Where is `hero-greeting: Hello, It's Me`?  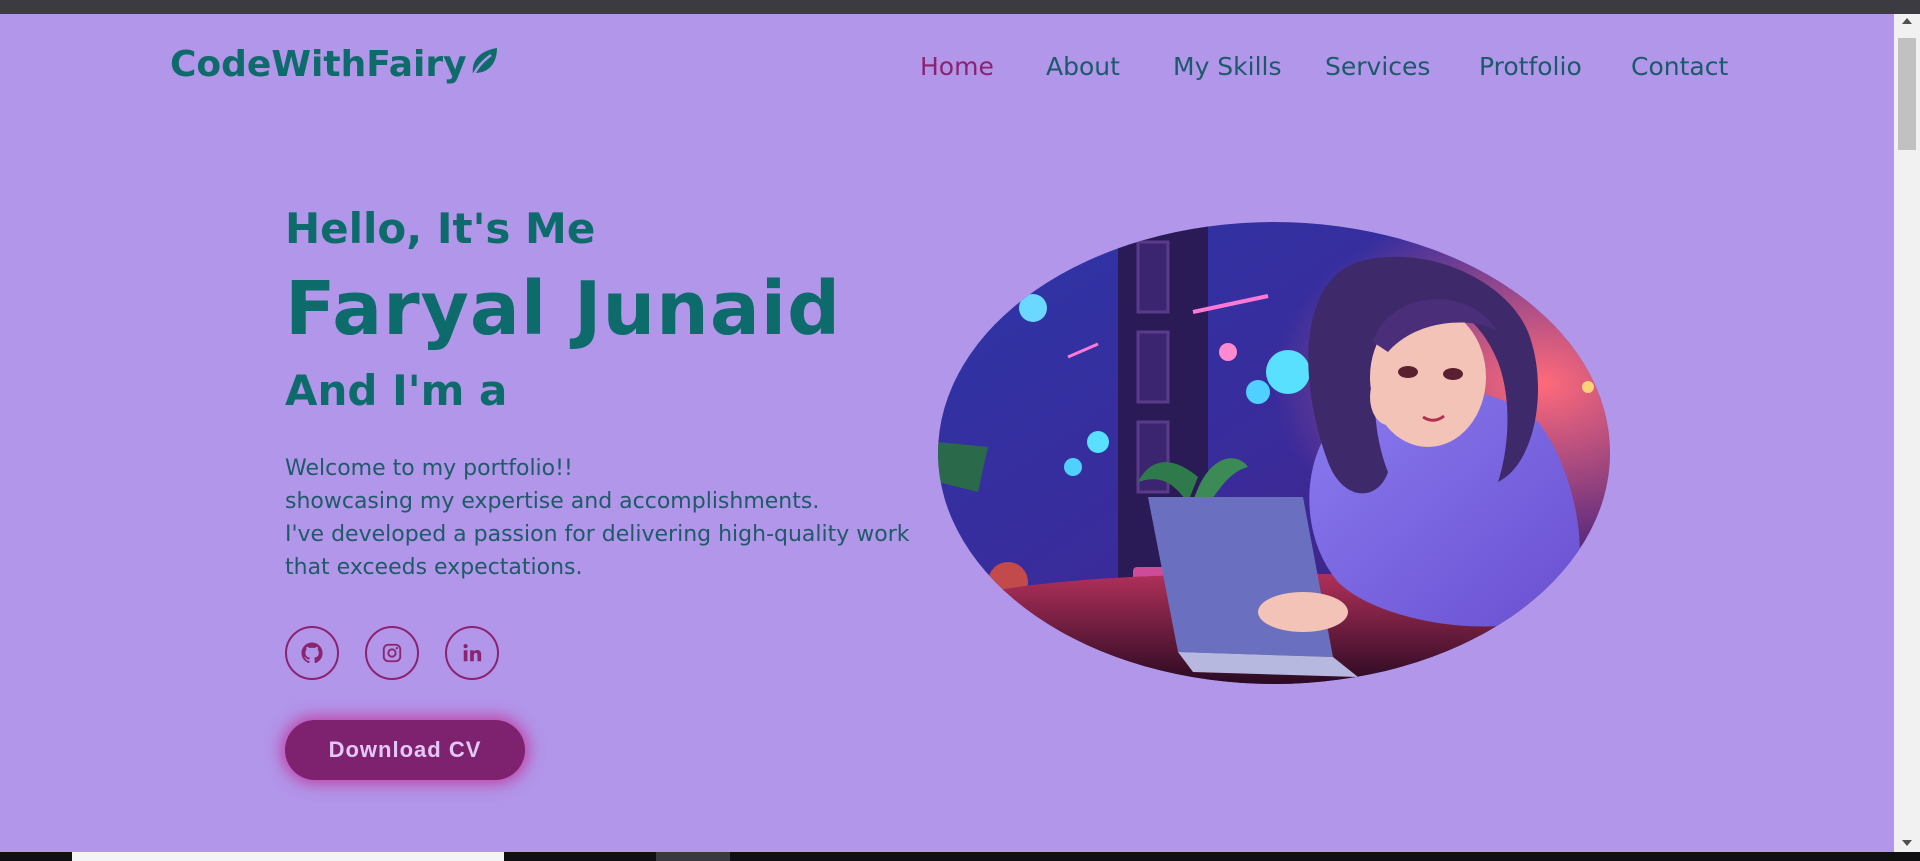
hero-greeting: Hello, It's Me is located at coordinates (440, 228).